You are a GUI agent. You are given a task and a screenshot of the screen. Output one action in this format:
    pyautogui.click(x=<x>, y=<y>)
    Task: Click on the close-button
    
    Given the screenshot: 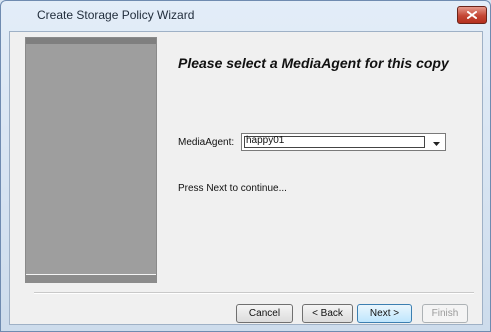 What is the action you would take?
    pyautogui.click(x=472, y=15)
    